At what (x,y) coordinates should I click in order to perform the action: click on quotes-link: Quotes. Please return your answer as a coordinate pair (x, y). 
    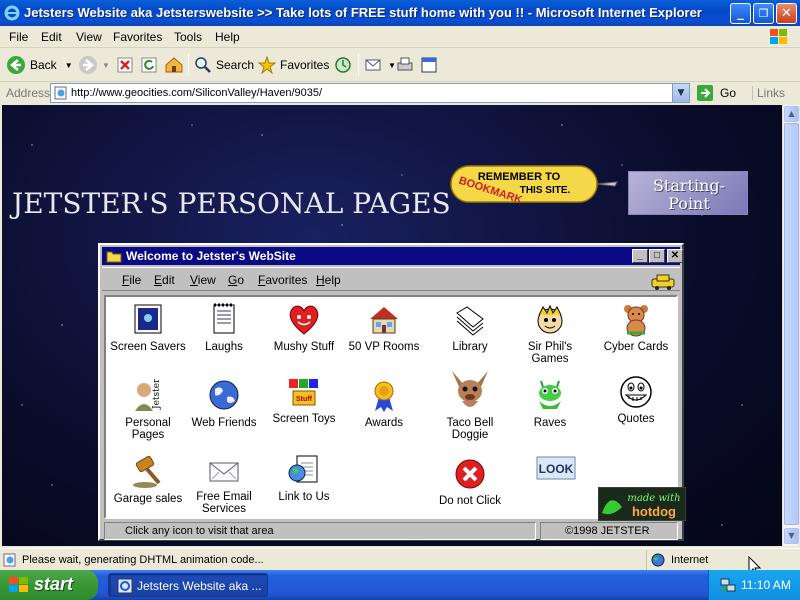
    Looking at the image, I should click on (636, 400).